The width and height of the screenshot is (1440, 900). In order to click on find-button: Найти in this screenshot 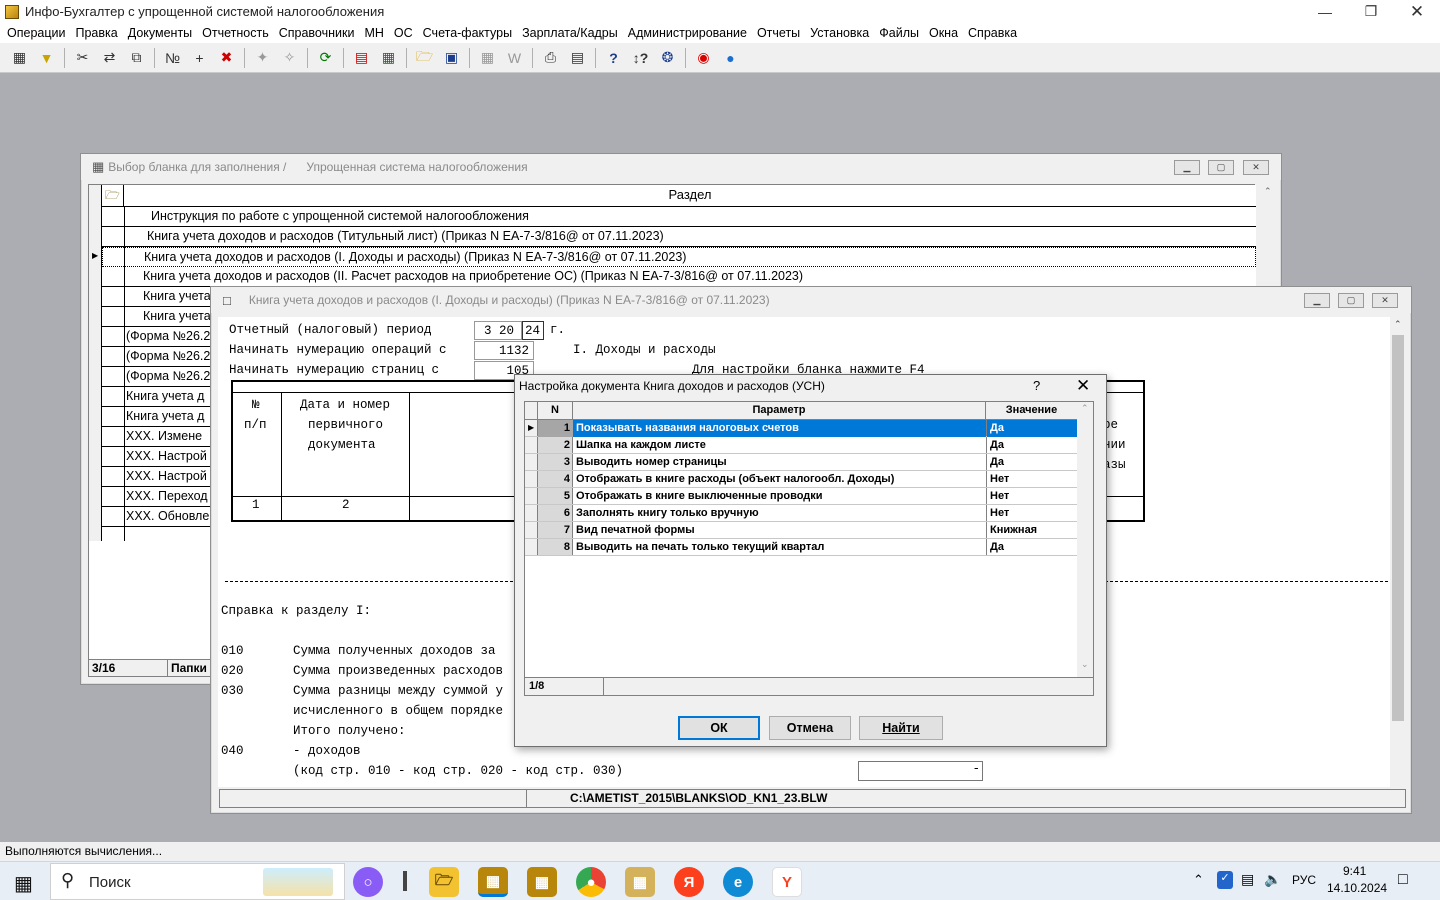, I will do `click(901, 728)`.